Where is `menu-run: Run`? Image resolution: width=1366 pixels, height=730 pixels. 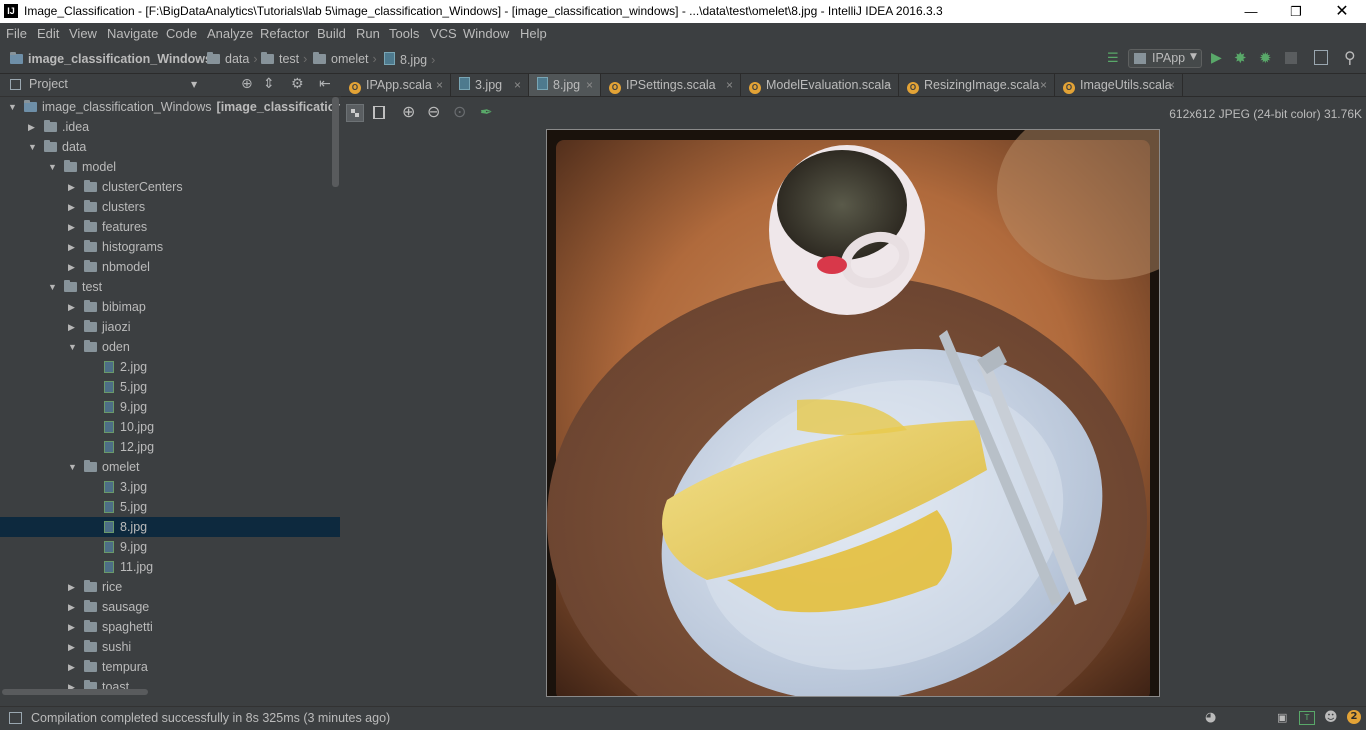 menu-run: Run is located at coordinates (368, 33).